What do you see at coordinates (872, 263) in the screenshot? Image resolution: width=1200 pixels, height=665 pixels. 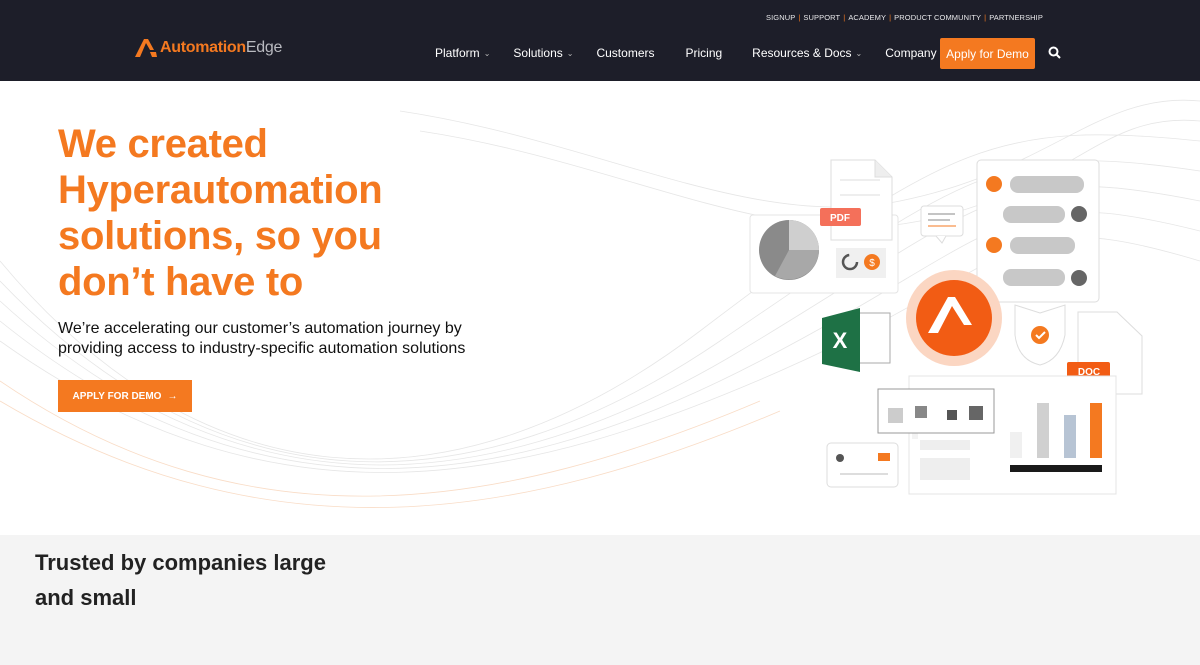 I see `dollar-icon: $` at bounding box center [872, 263].